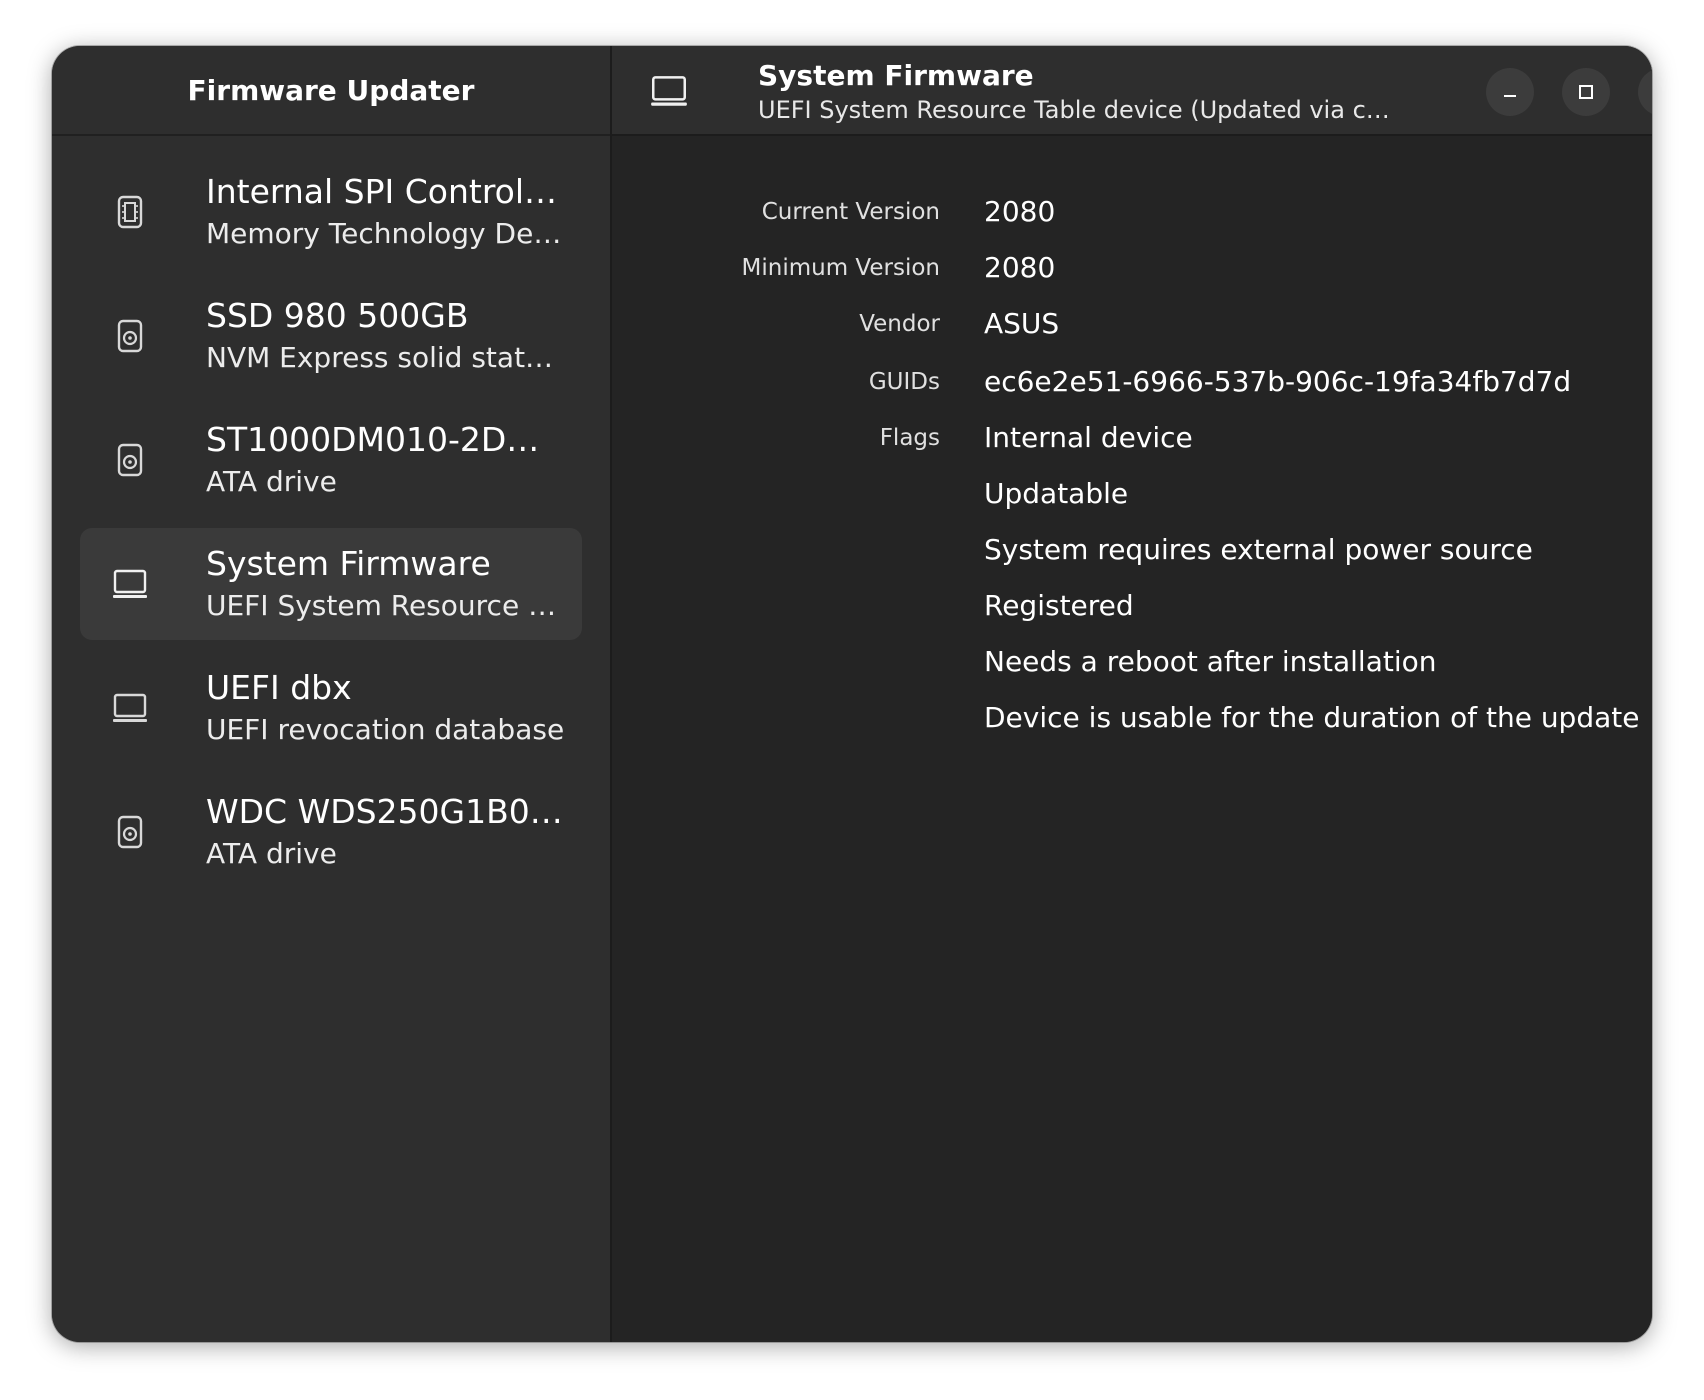 This screenshot has height=1400, width=1704. I want to click on device-name: UEFI dbx, so click(279, 687).